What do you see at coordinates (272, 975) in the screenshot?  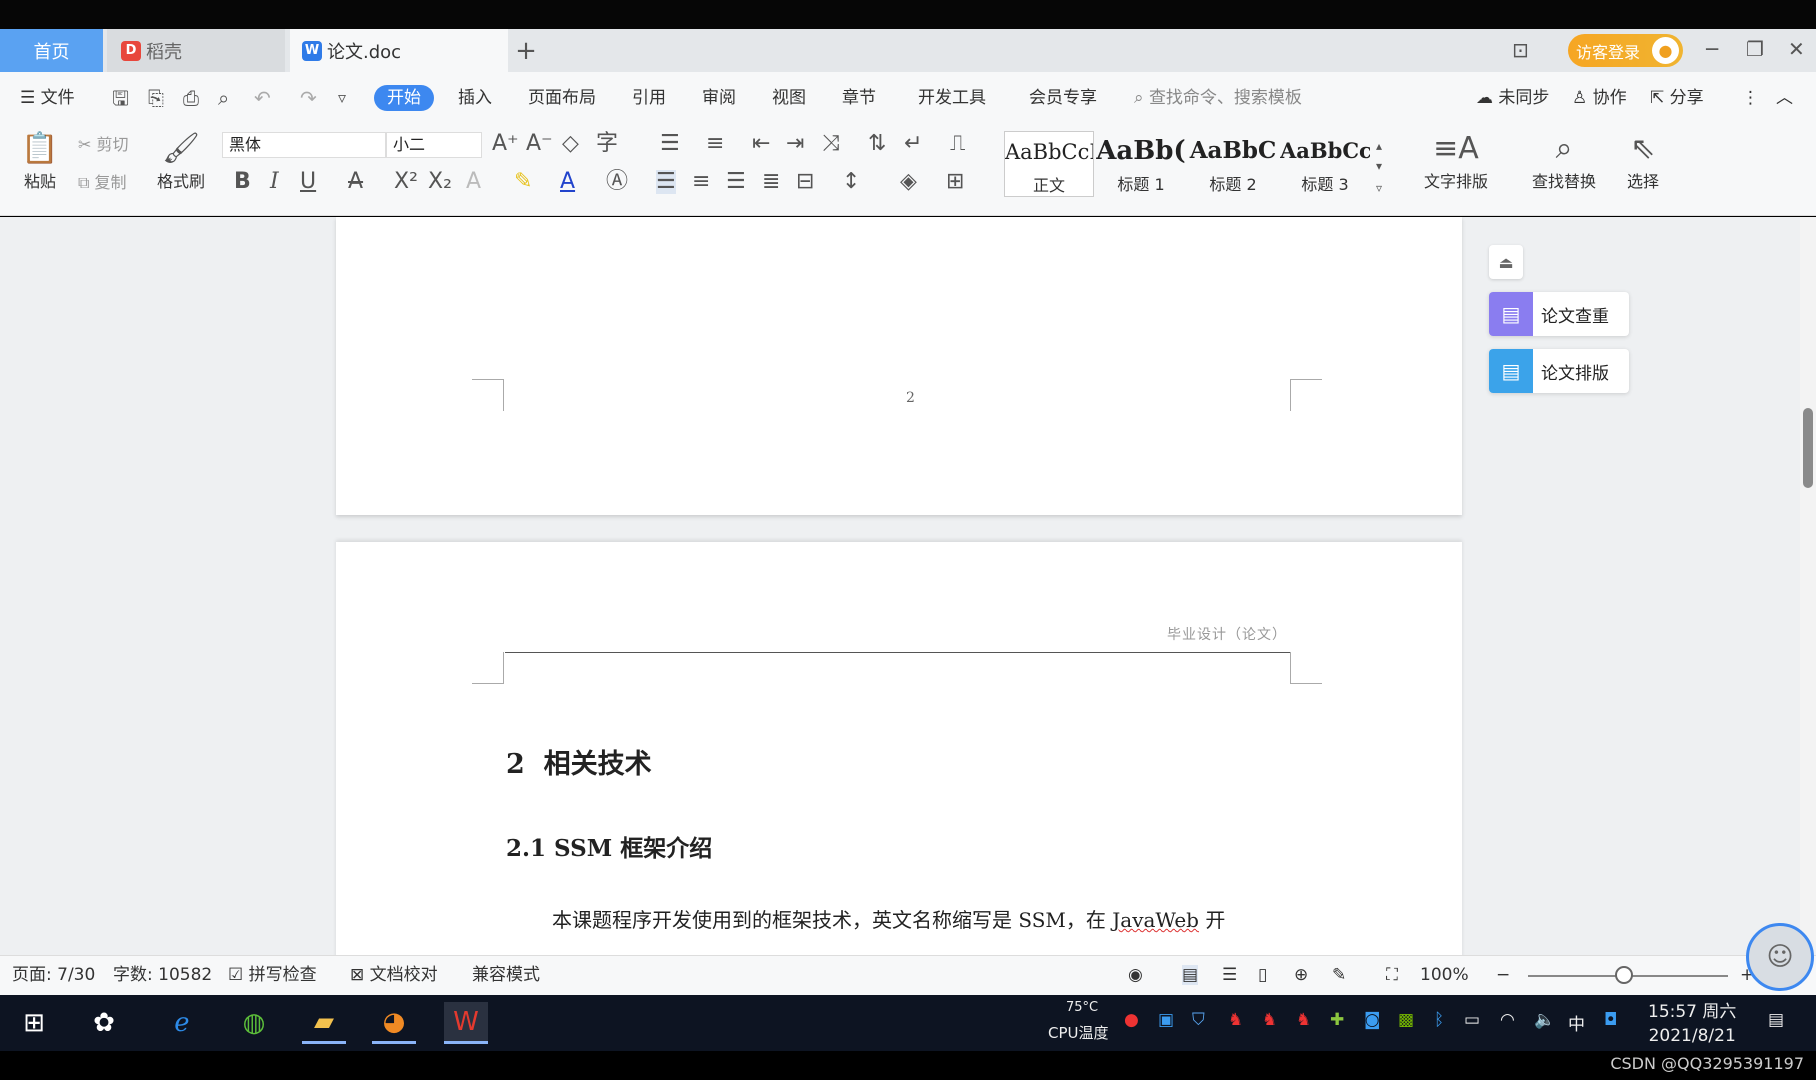 I see `spell-check-button: ☑ 拼写检查` at bounding box center [272, 975].